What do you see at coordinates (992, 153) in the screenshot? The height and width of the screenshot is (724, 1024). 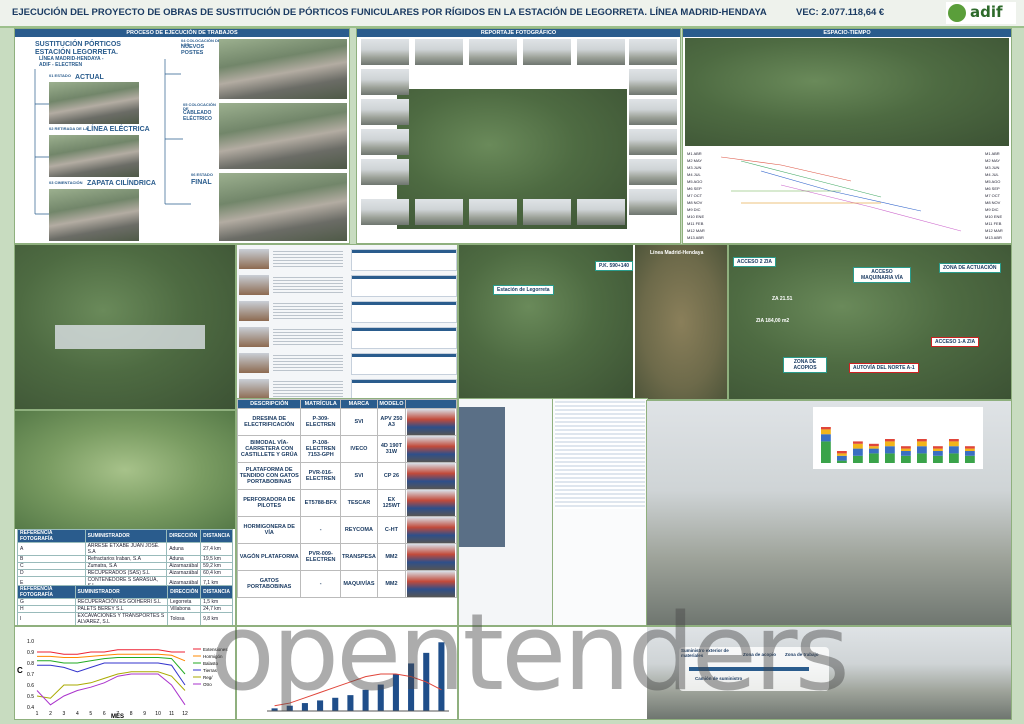 I see `space-time-month-label: M1 ABR` at bounding box center [992, 153].